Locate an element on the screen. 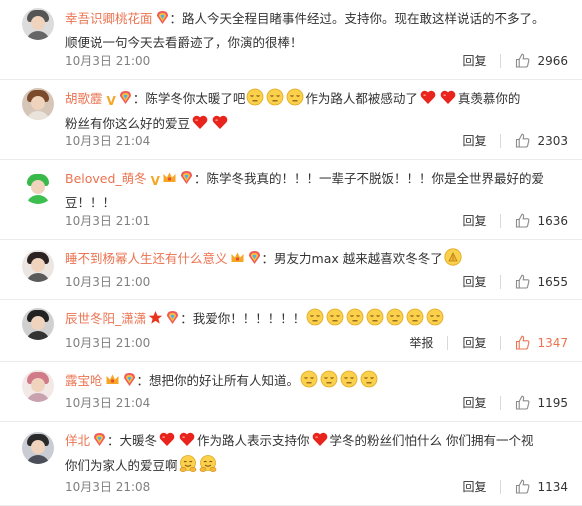  star-badge-icon is located at coordinates (155, 321).